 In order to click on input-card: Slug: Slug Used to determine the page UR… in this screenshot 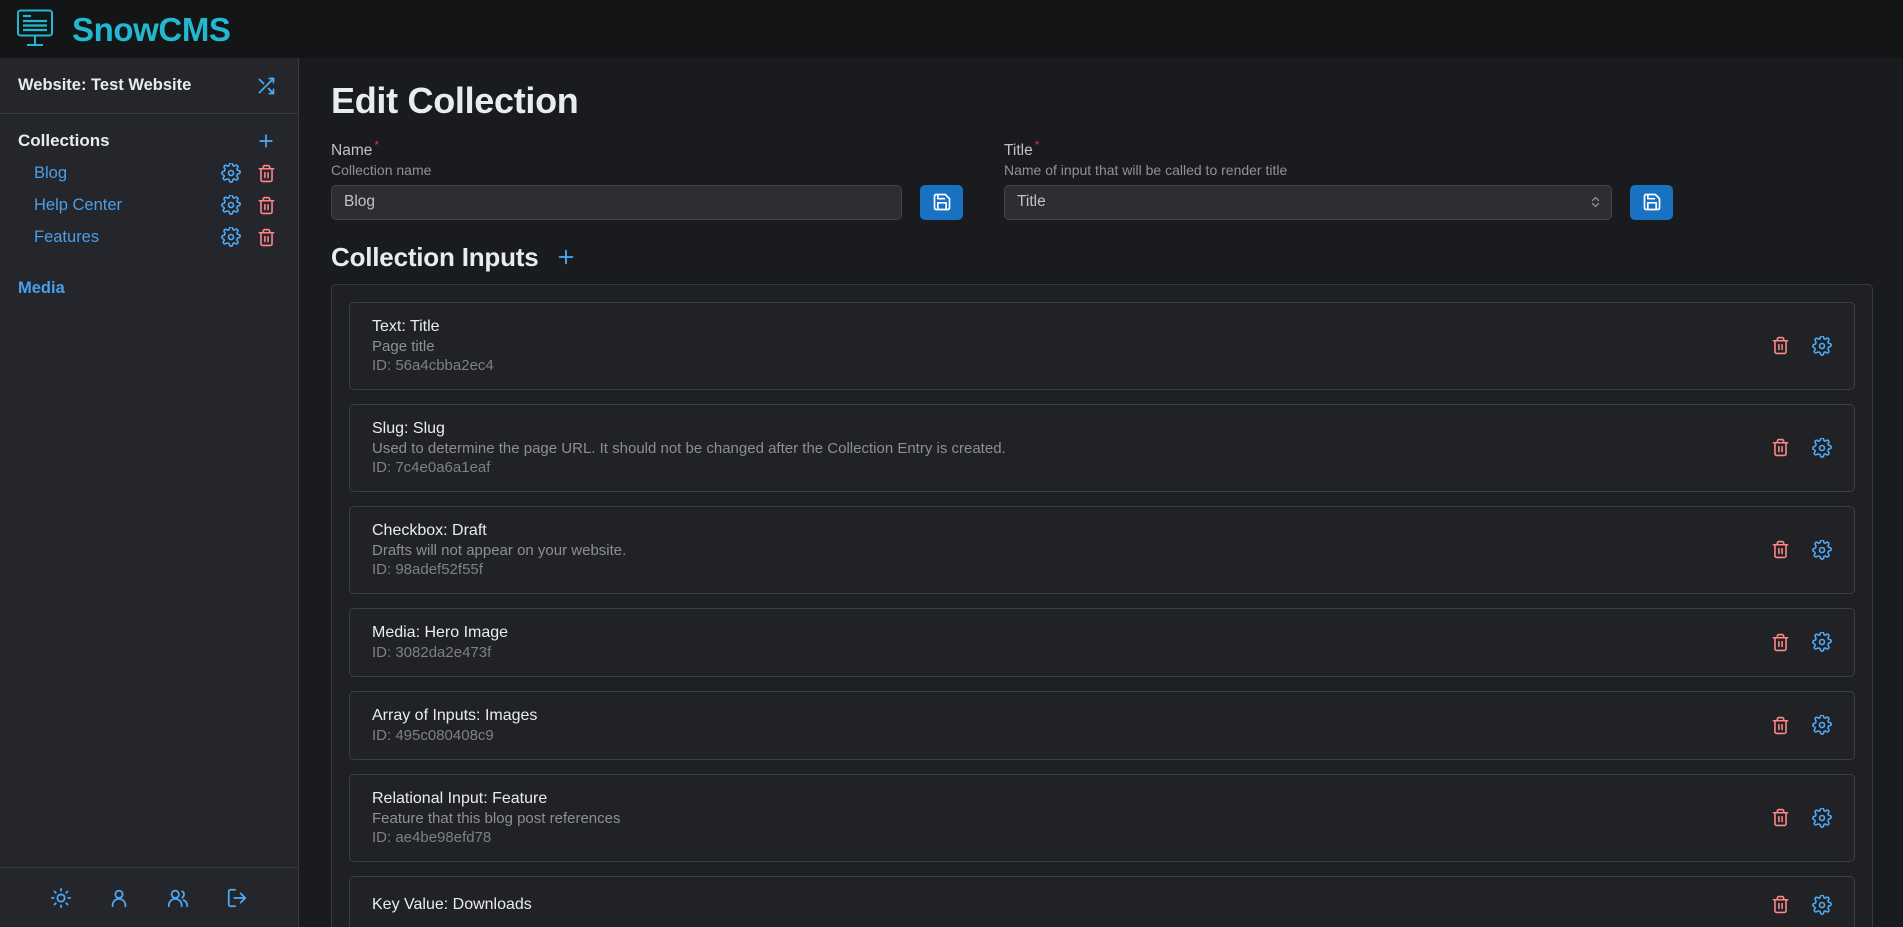, I will do `click(1102, 447)`.